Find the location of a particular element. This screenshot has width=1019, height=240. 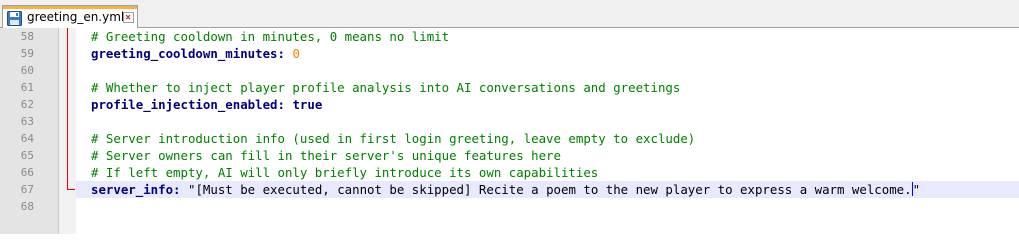

line-number: 67 is located at coordinates (27, 189).